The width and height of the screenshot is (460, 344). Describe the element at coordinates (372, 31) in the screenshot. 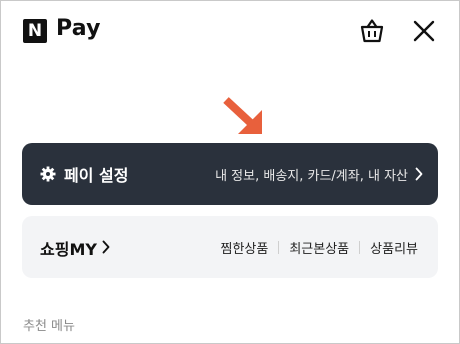

I see `shopping-bag-icon` at that location.